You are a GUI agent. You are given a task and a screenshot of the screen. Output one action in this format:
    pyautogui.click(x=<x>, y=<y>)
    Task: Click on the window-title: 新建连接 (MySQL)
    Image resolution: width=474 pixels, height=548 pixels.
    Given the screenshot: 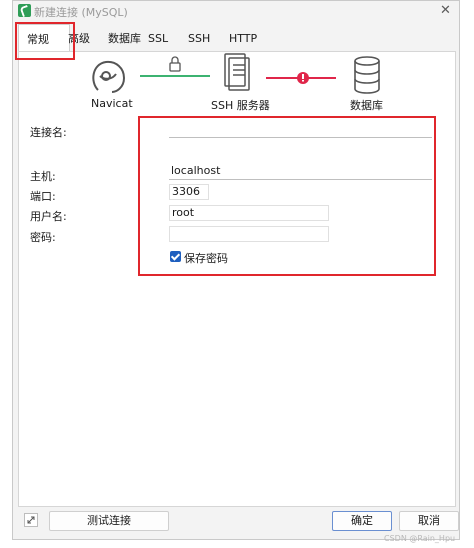 What is the action you would take?
    pyautogui.click(x=81, y=12)
    